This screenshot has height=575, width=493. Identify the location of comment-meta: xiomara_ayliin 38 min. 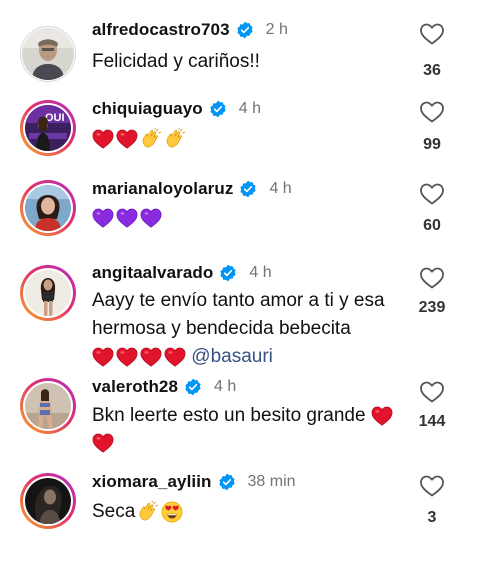
(194, 482).